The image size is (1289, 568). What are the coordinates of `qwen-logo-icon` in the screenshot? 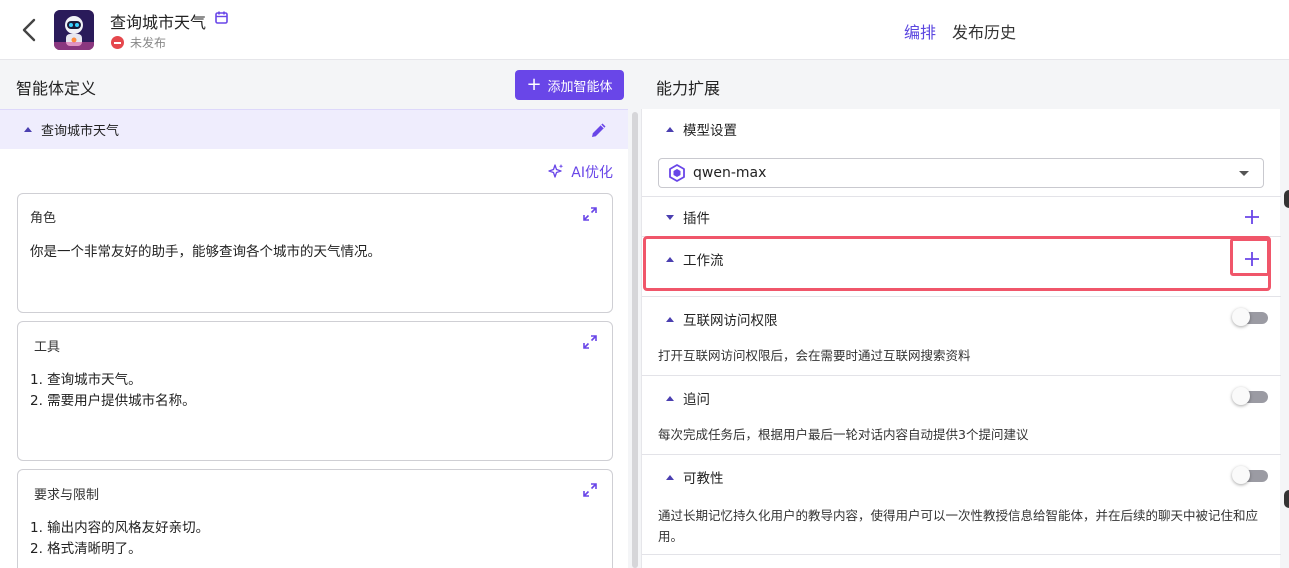 It's located at (677, 173).